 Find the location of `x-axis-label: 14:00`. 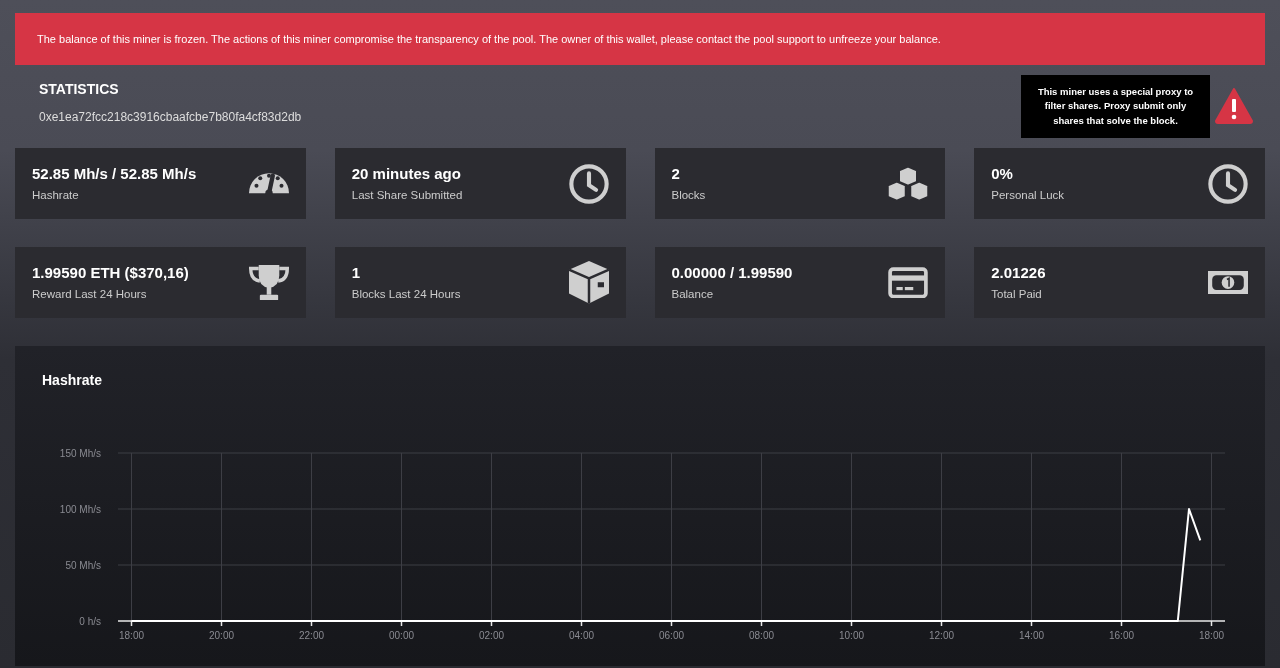

x-axis-label: 14:00 is located at coordinates (1031, 635).